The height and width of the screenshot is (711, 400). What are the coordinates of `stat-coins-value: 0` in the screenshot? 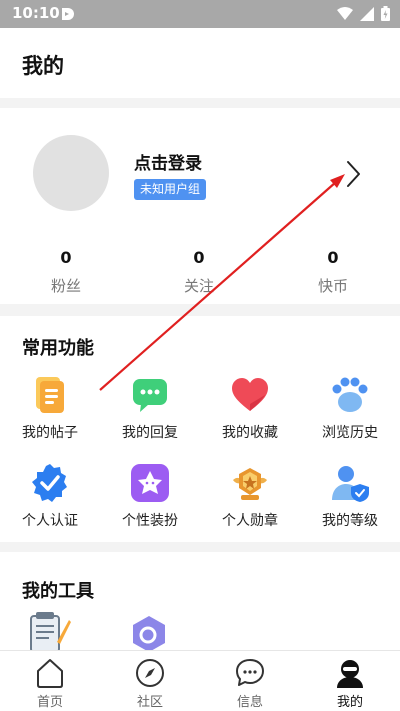 It's located at (333, 257).